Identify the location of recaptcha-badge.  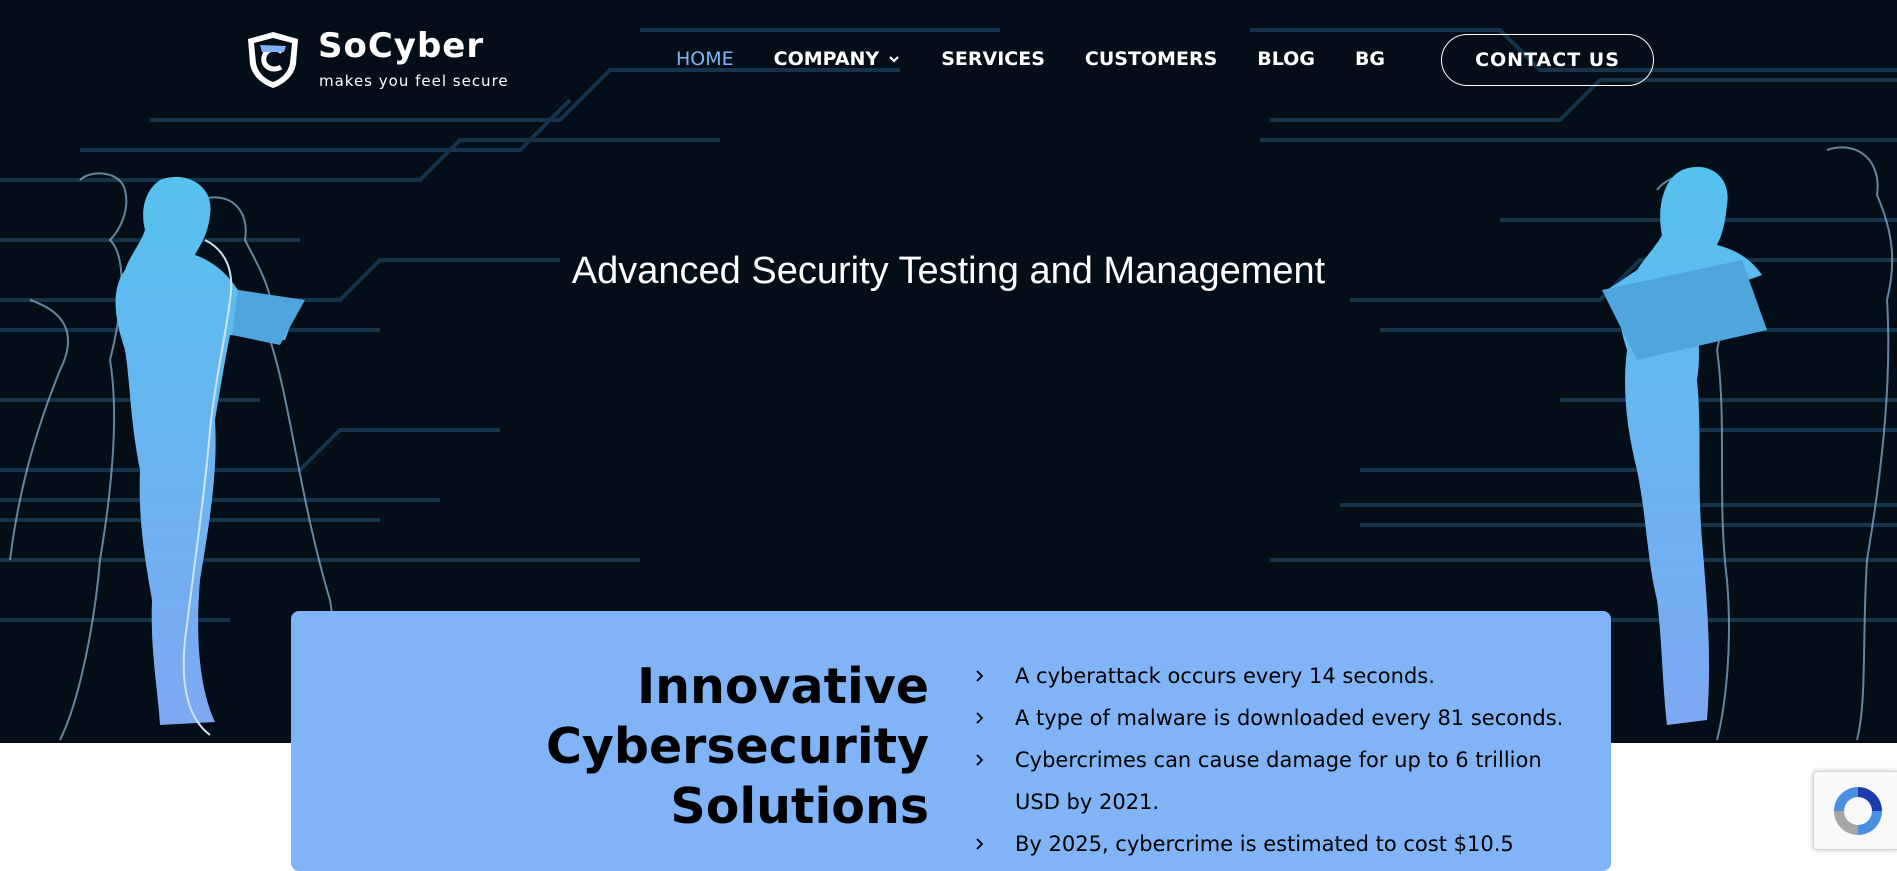
(1855, 810).